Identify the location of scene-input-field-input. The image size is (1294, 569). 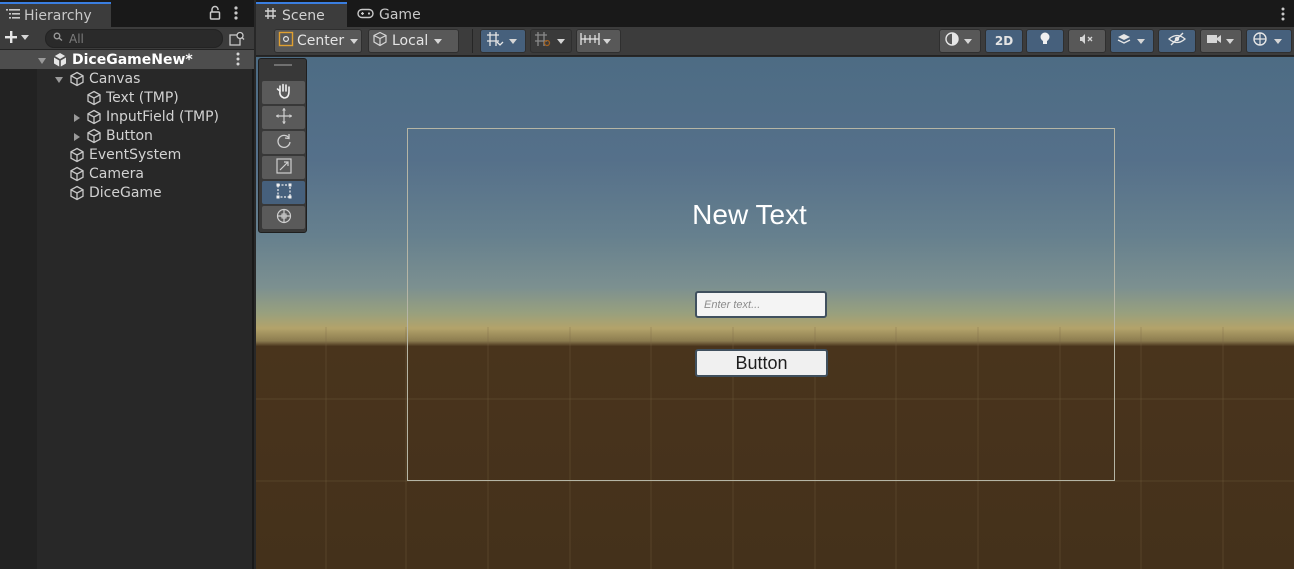
(761, 304).